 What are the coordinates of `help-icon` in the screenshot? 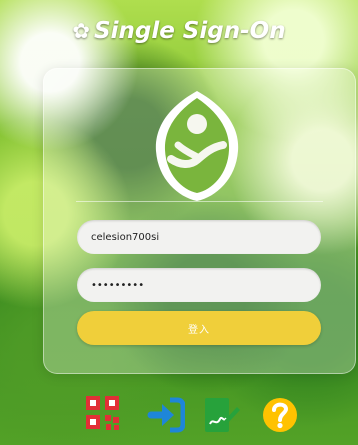 It's located at (280, 415).